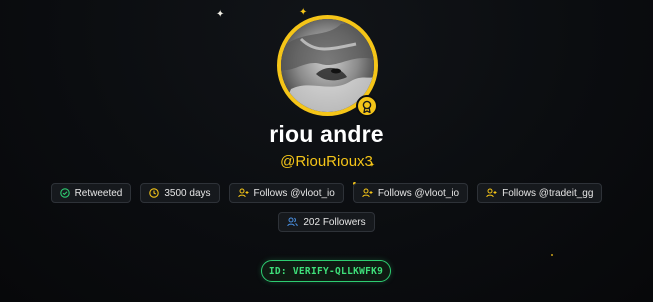  What do you see at coordinates (293, 222) in the screenshot?
I see `users-icon` at bounding box center [293, 222].